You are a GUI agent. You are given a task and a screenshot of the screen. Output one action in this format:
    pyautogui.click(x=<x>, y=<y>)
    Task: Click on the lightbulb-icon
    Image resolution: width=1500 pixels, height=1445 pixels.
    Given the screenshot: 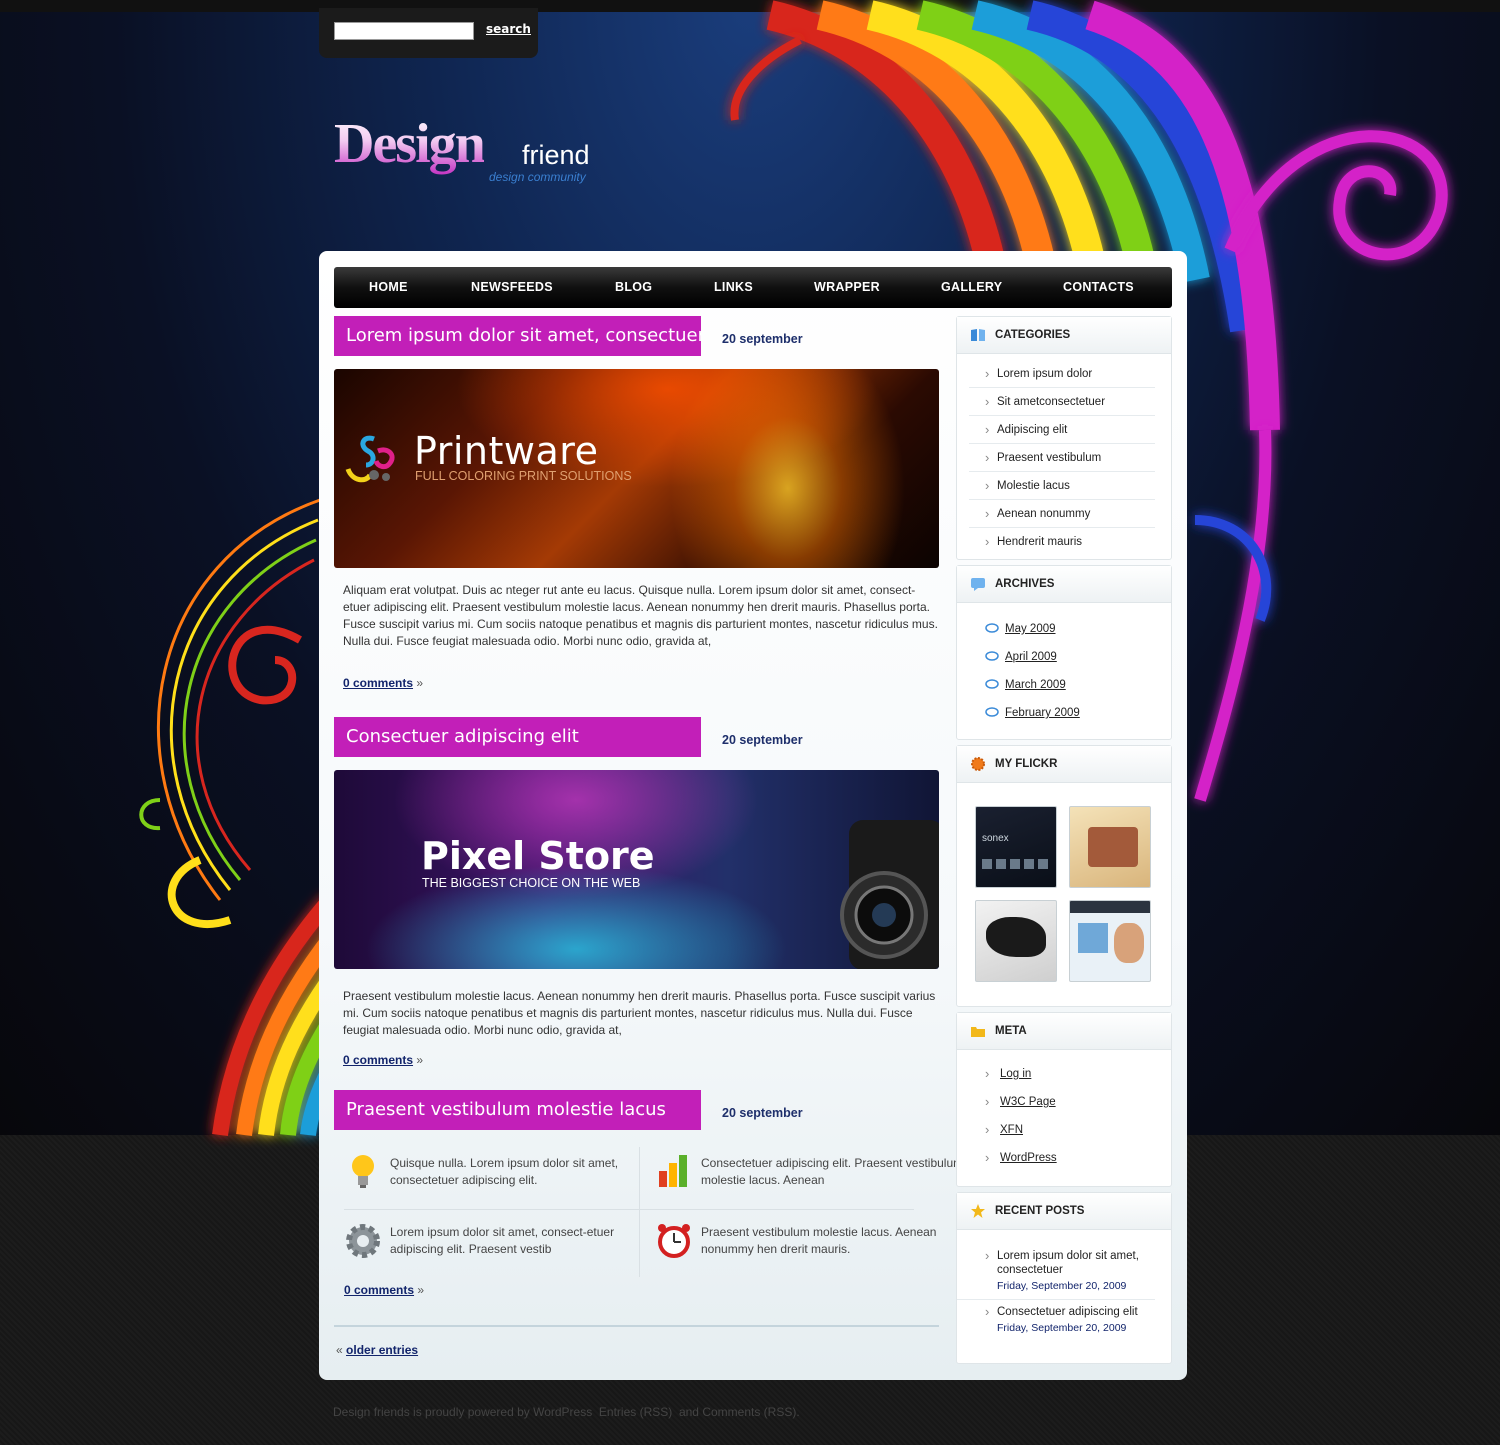 What is the action you would take?
    pyautogui.click(x=363, y=1171)
    